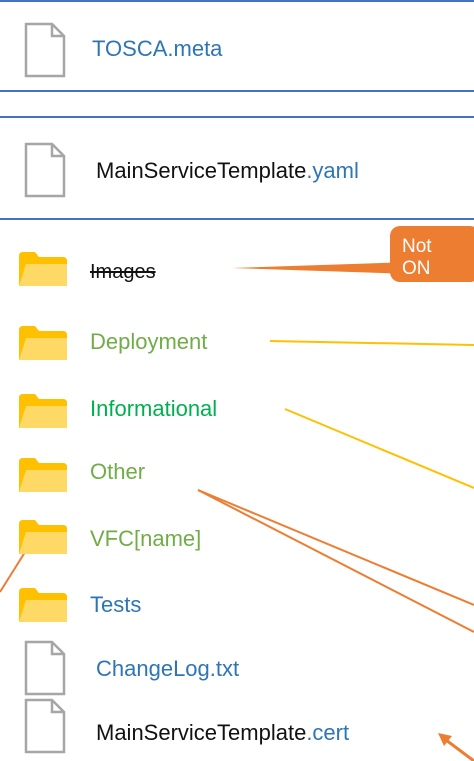 The height and width of the screenshot is (761, 474). Describe the element at coordinates (459, 749) in the screenshot. I see `cert-connector` at that location.